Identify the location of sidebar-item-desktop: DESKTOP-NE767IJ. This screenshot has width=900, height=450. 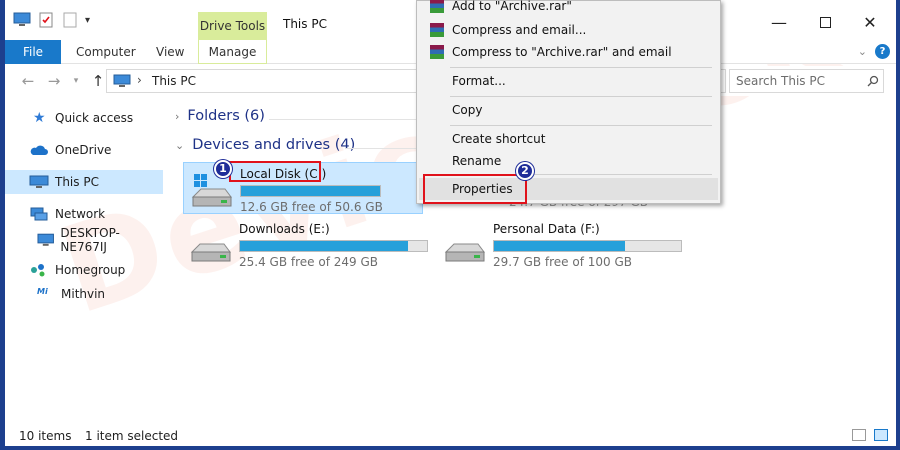
(84, 240).